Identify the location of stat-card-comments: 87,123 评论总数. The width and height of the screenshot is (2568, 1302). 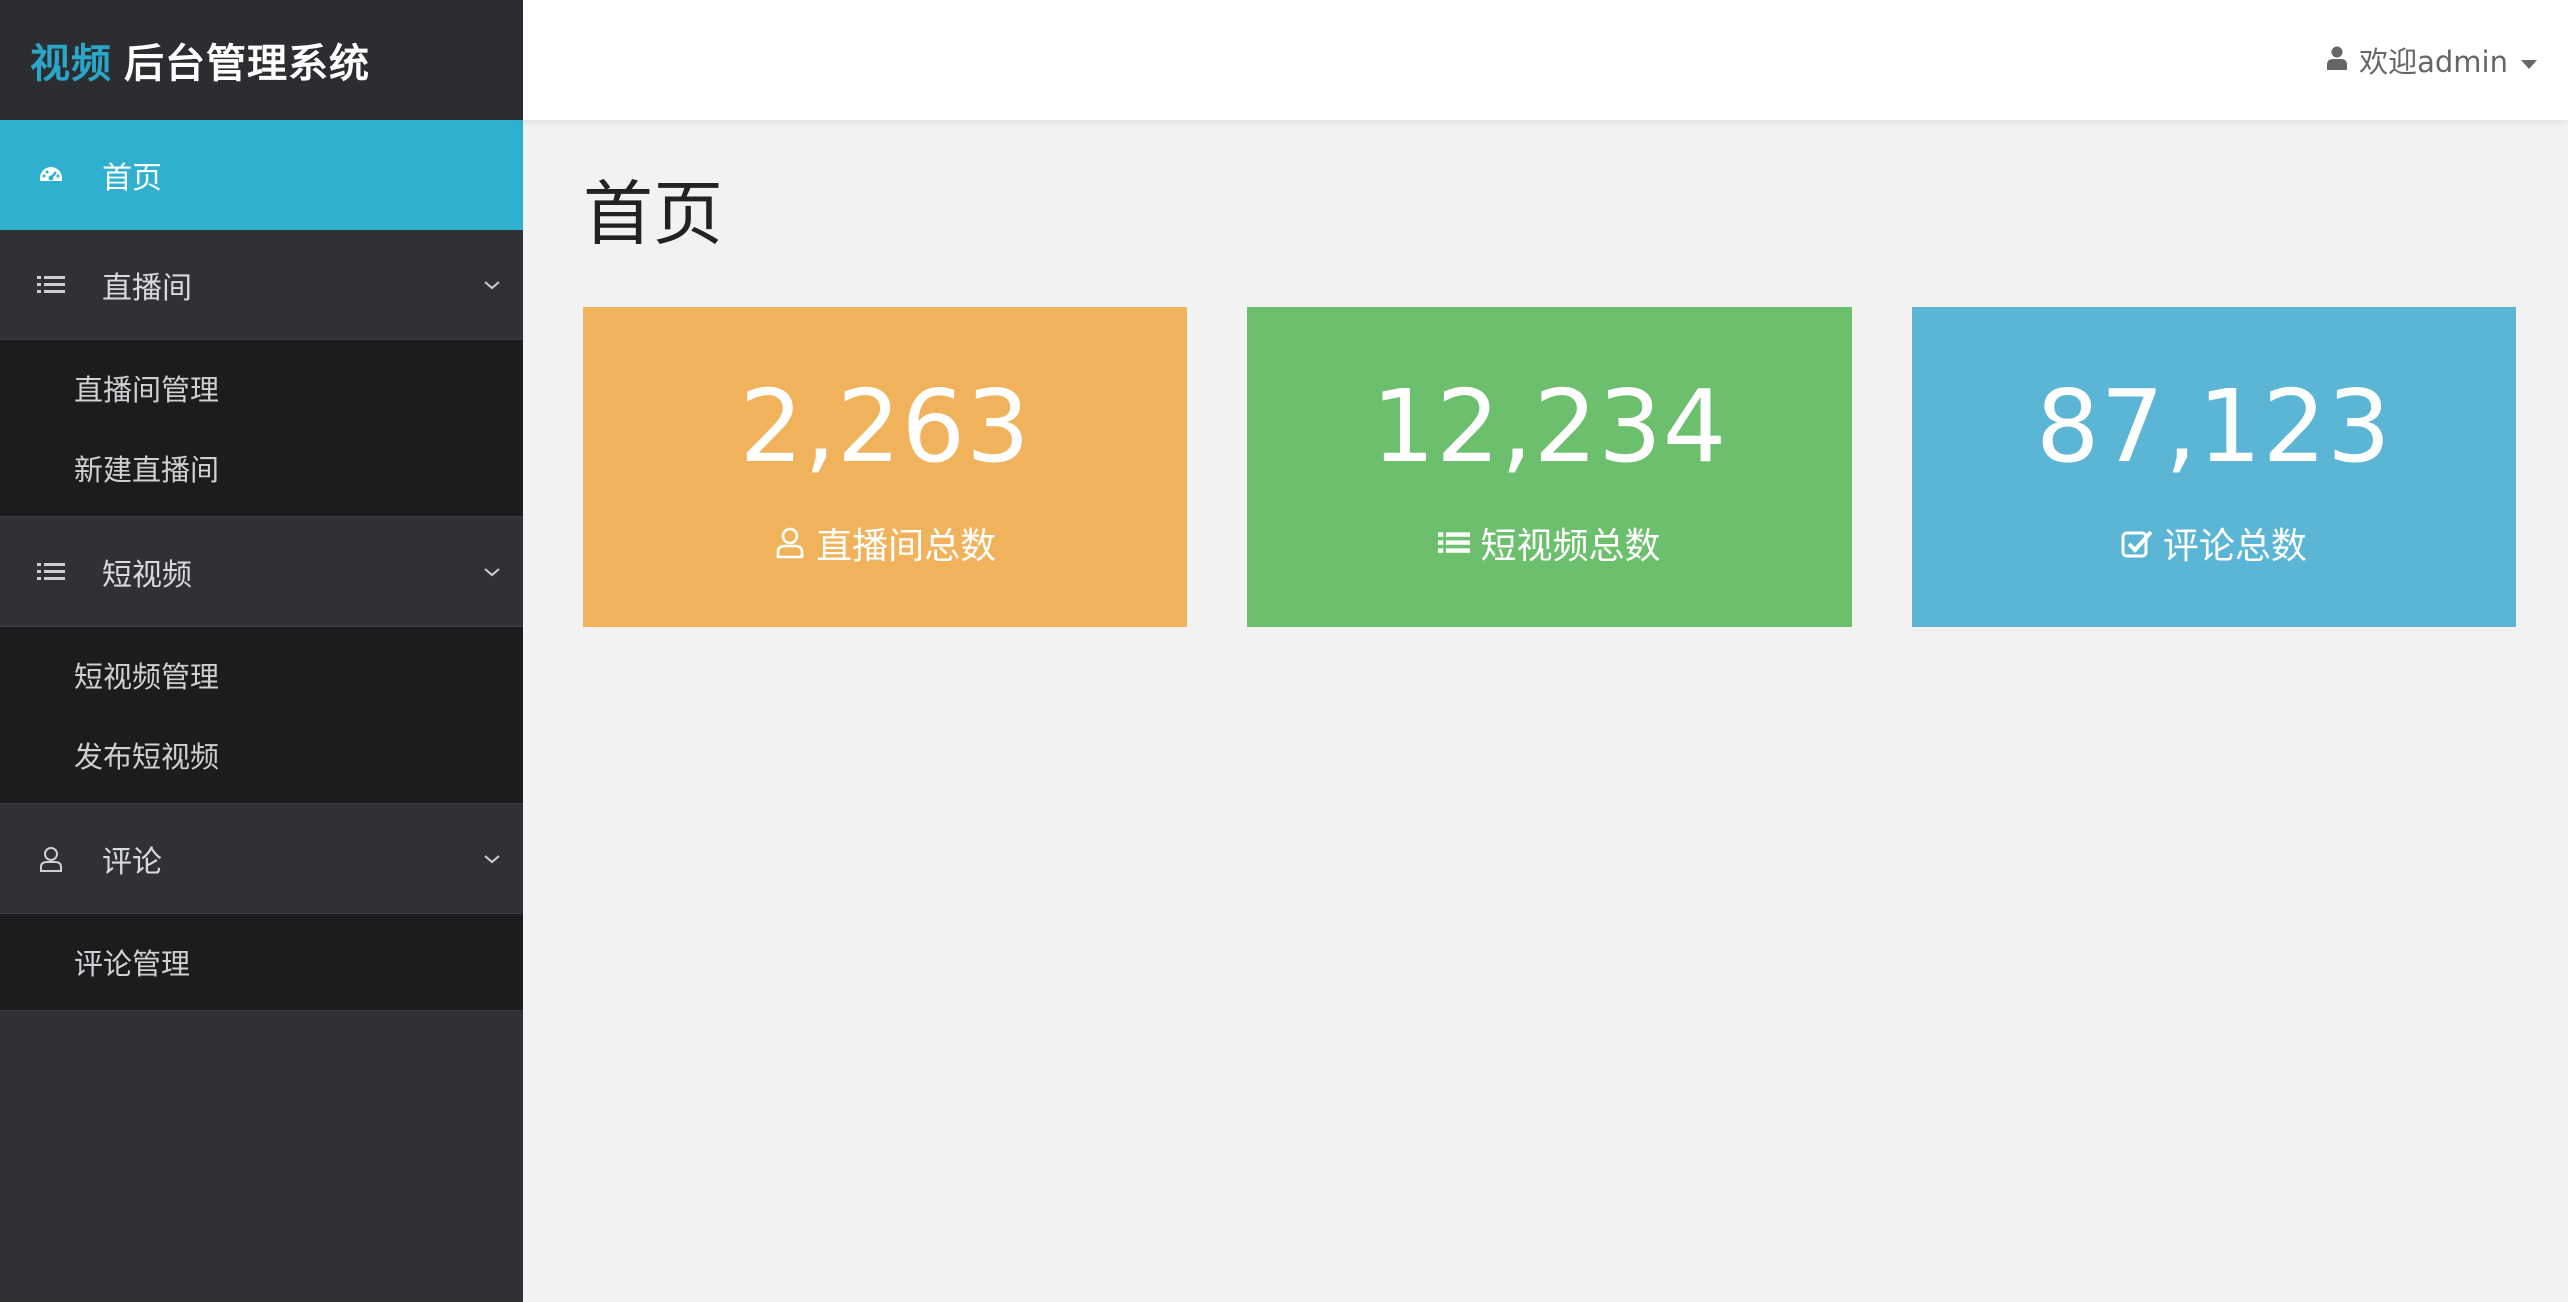
(2213, 467).